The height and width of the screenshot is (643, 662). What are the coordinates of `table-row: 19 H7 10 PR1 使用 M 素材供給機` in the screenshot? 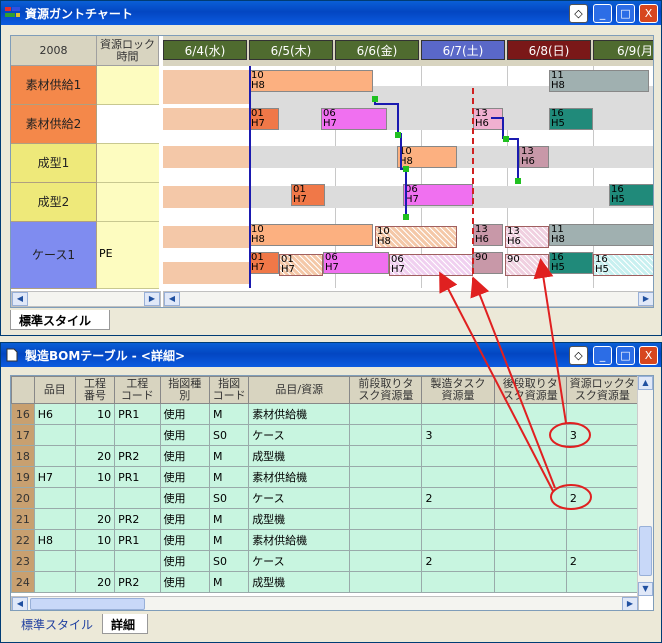 It's located at (325, 477).